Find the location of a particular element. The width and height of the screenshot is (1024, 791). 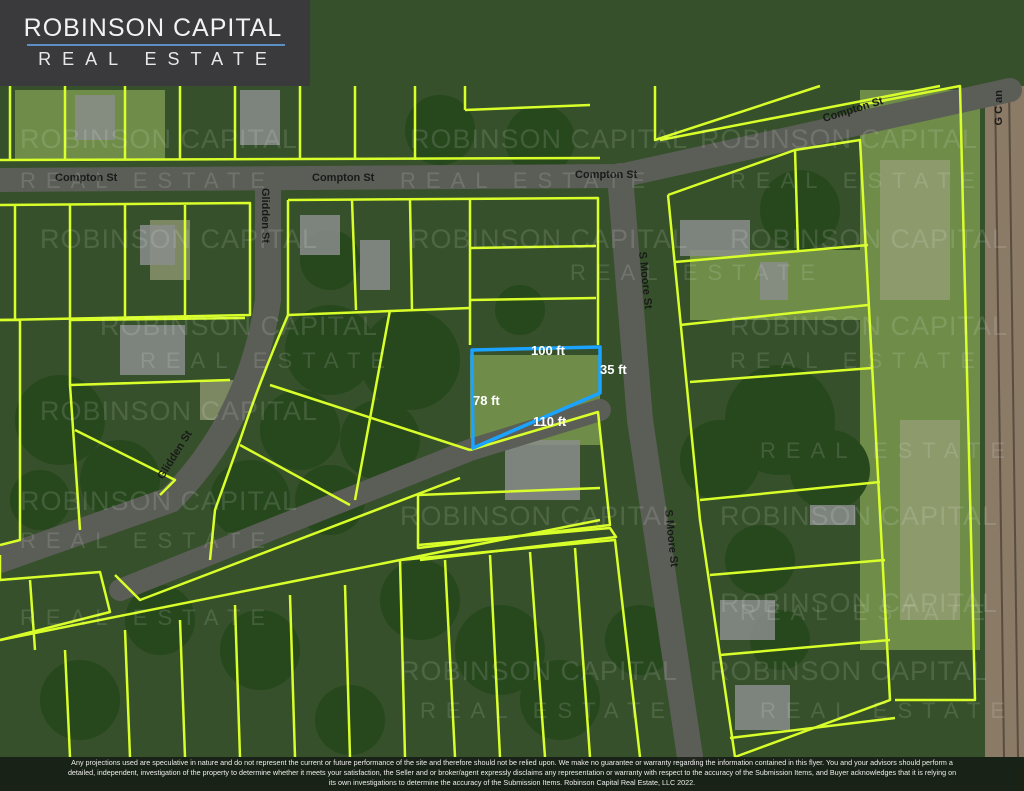

company-logo: ROBINSON CAPITAL REAL ESTATE is located at coordinates (155, 43).